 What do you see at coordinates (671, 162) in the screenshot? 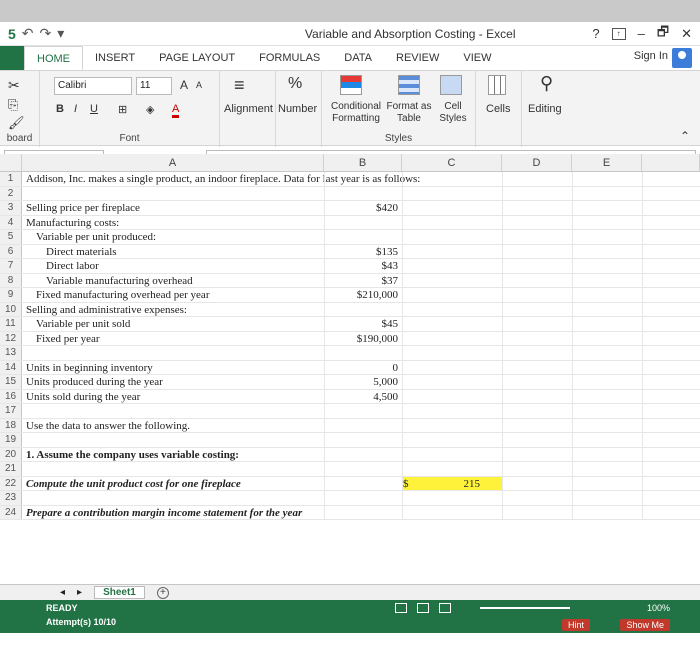
I see `column-header-f` at bounding box center [671, 162].